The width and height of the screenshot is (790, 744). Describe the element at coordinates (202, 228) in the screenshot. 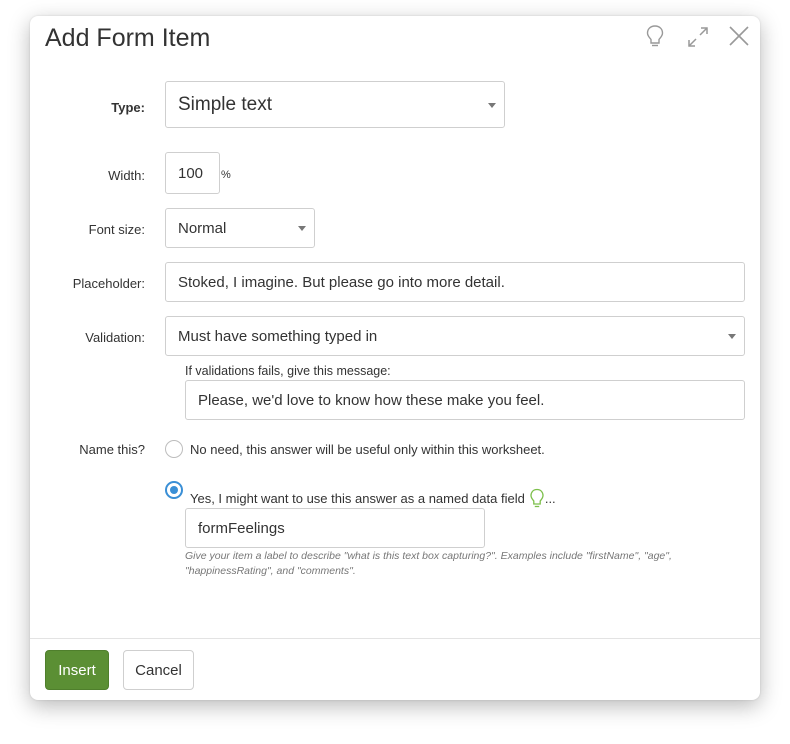

I see `font-size-select-value: Normal` at that location.